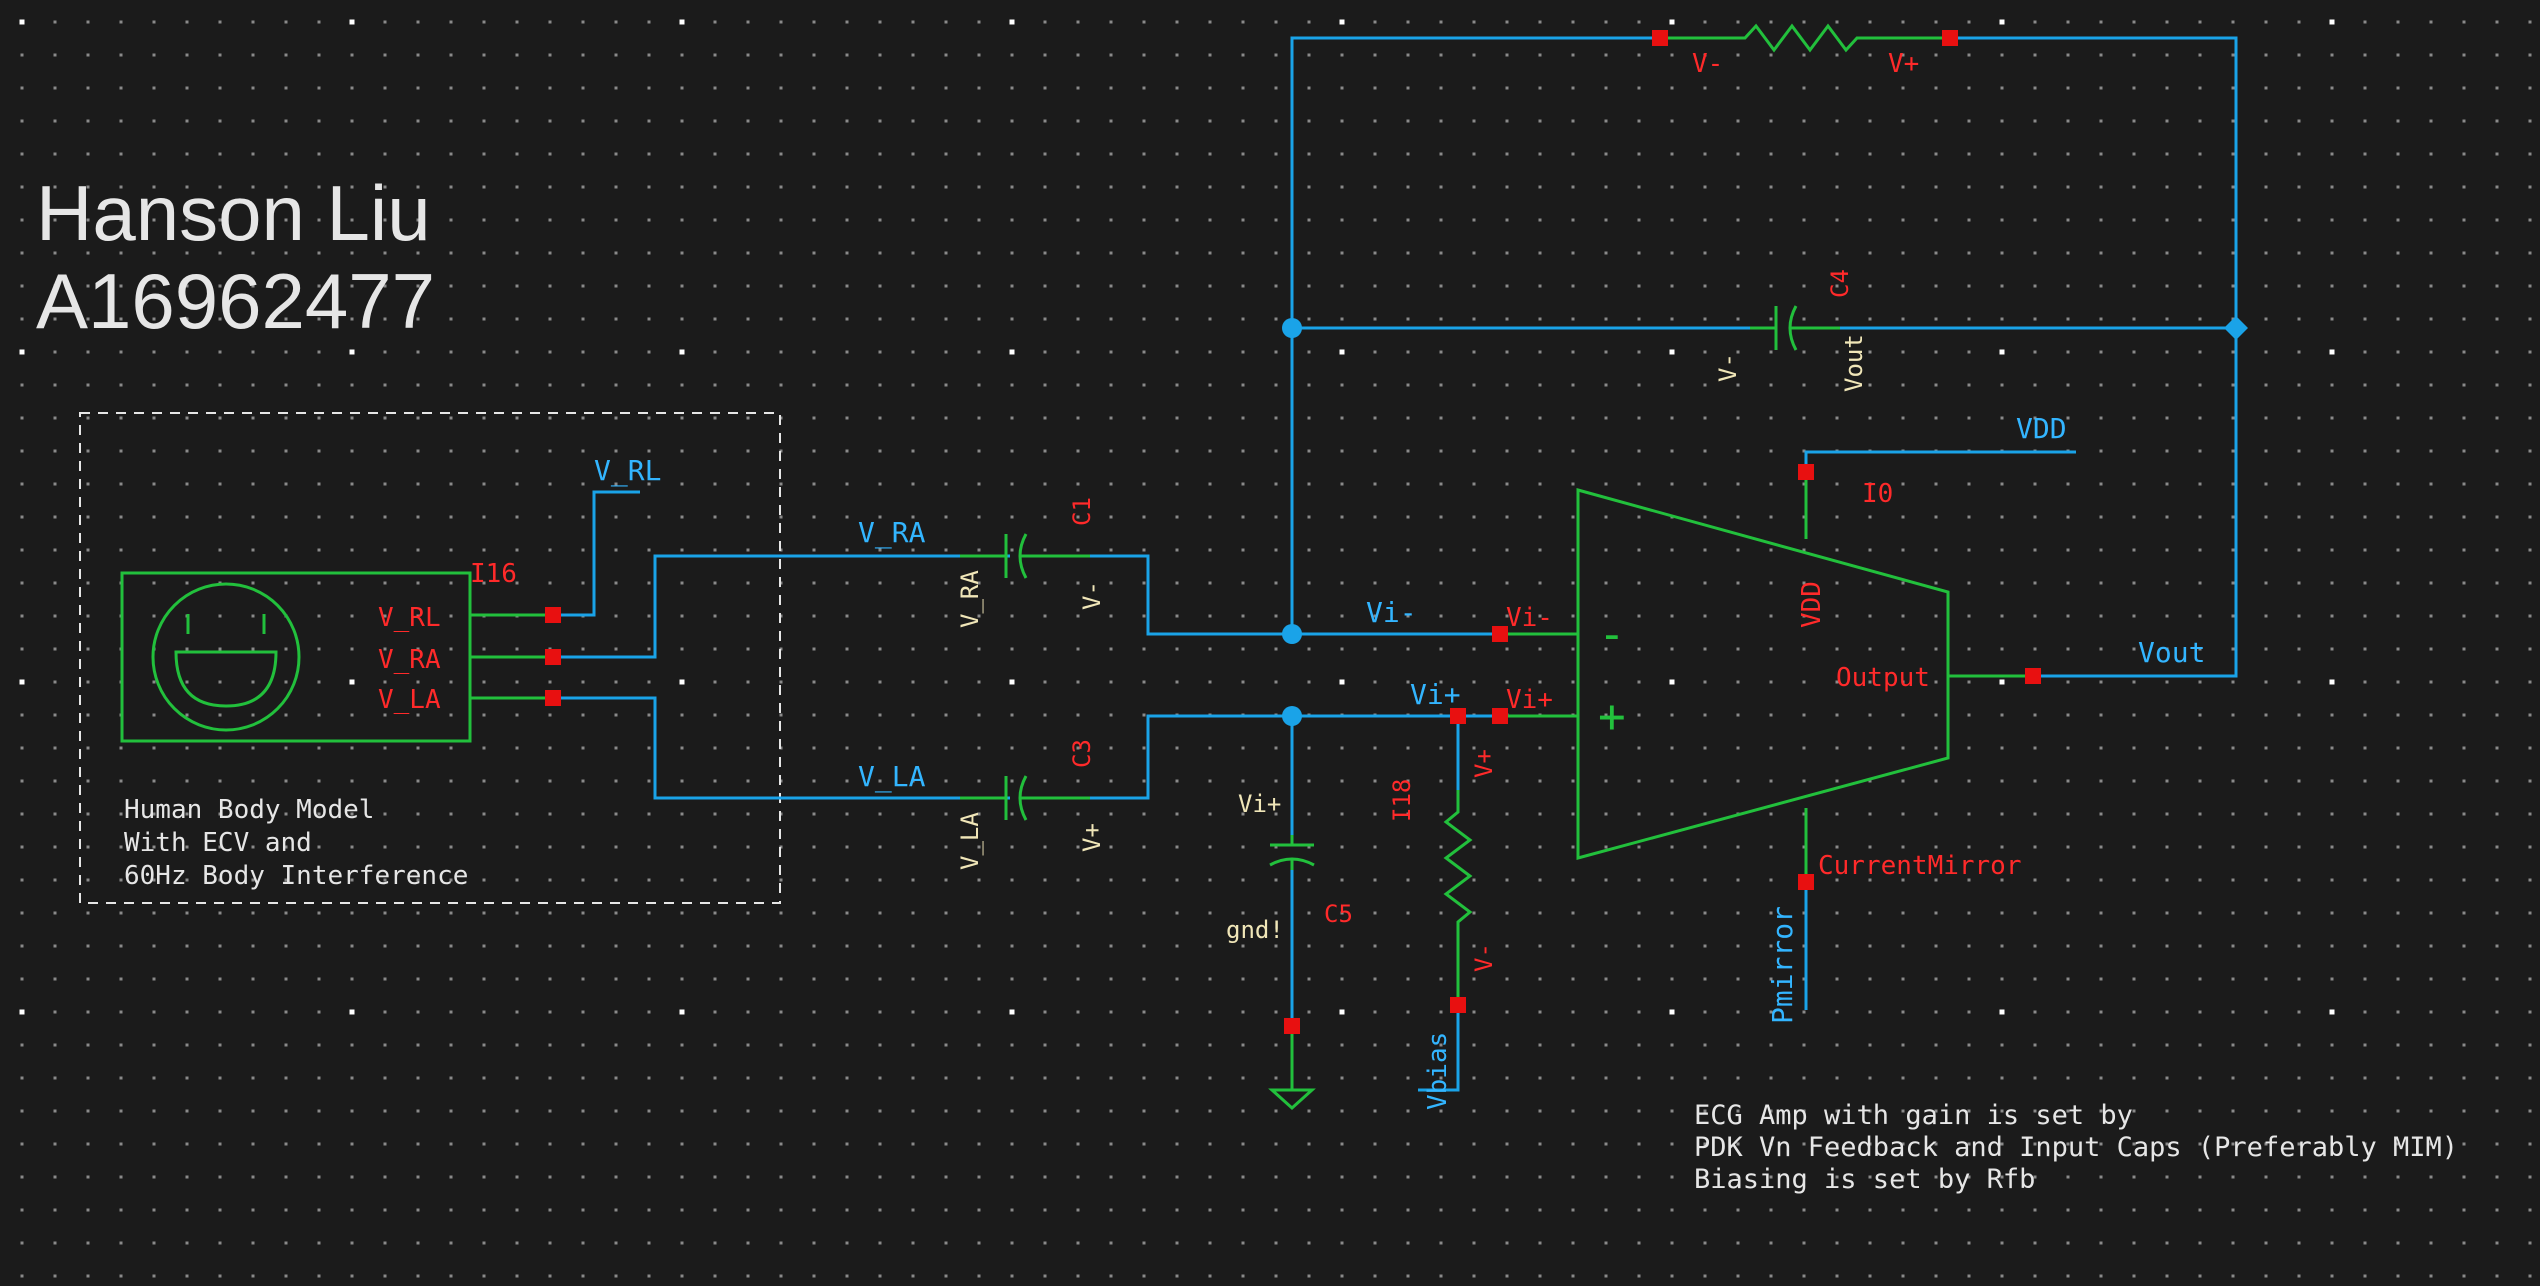  What do you see at coordinates (1529, 700) in the screenshot?
I see `opamp-pin-noninv: Vi+` at bounding box center [1529, 700].